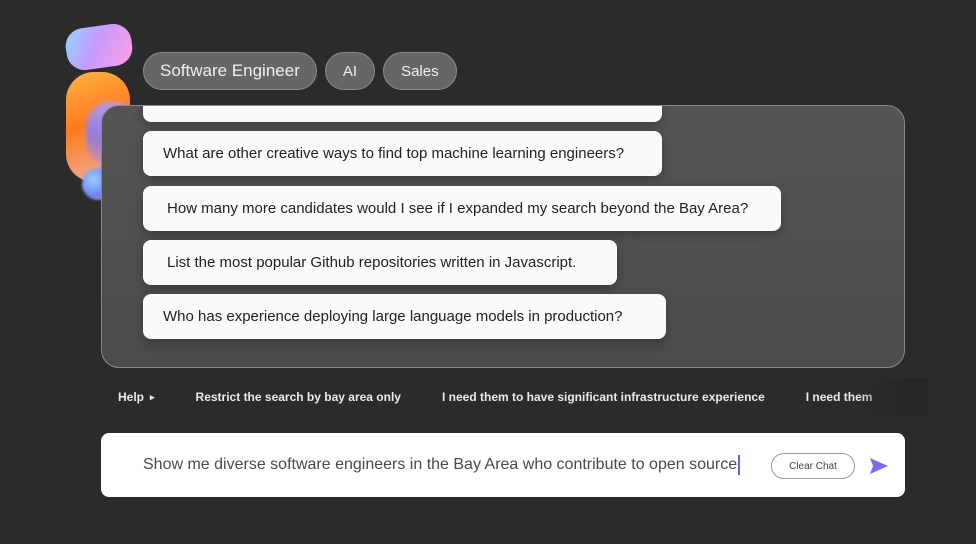  What do you see at coordinates (298, 397) in the screenshot?
I see `suggestion-item: Restrict the search by bay area only` at bounding box center [298, 397].